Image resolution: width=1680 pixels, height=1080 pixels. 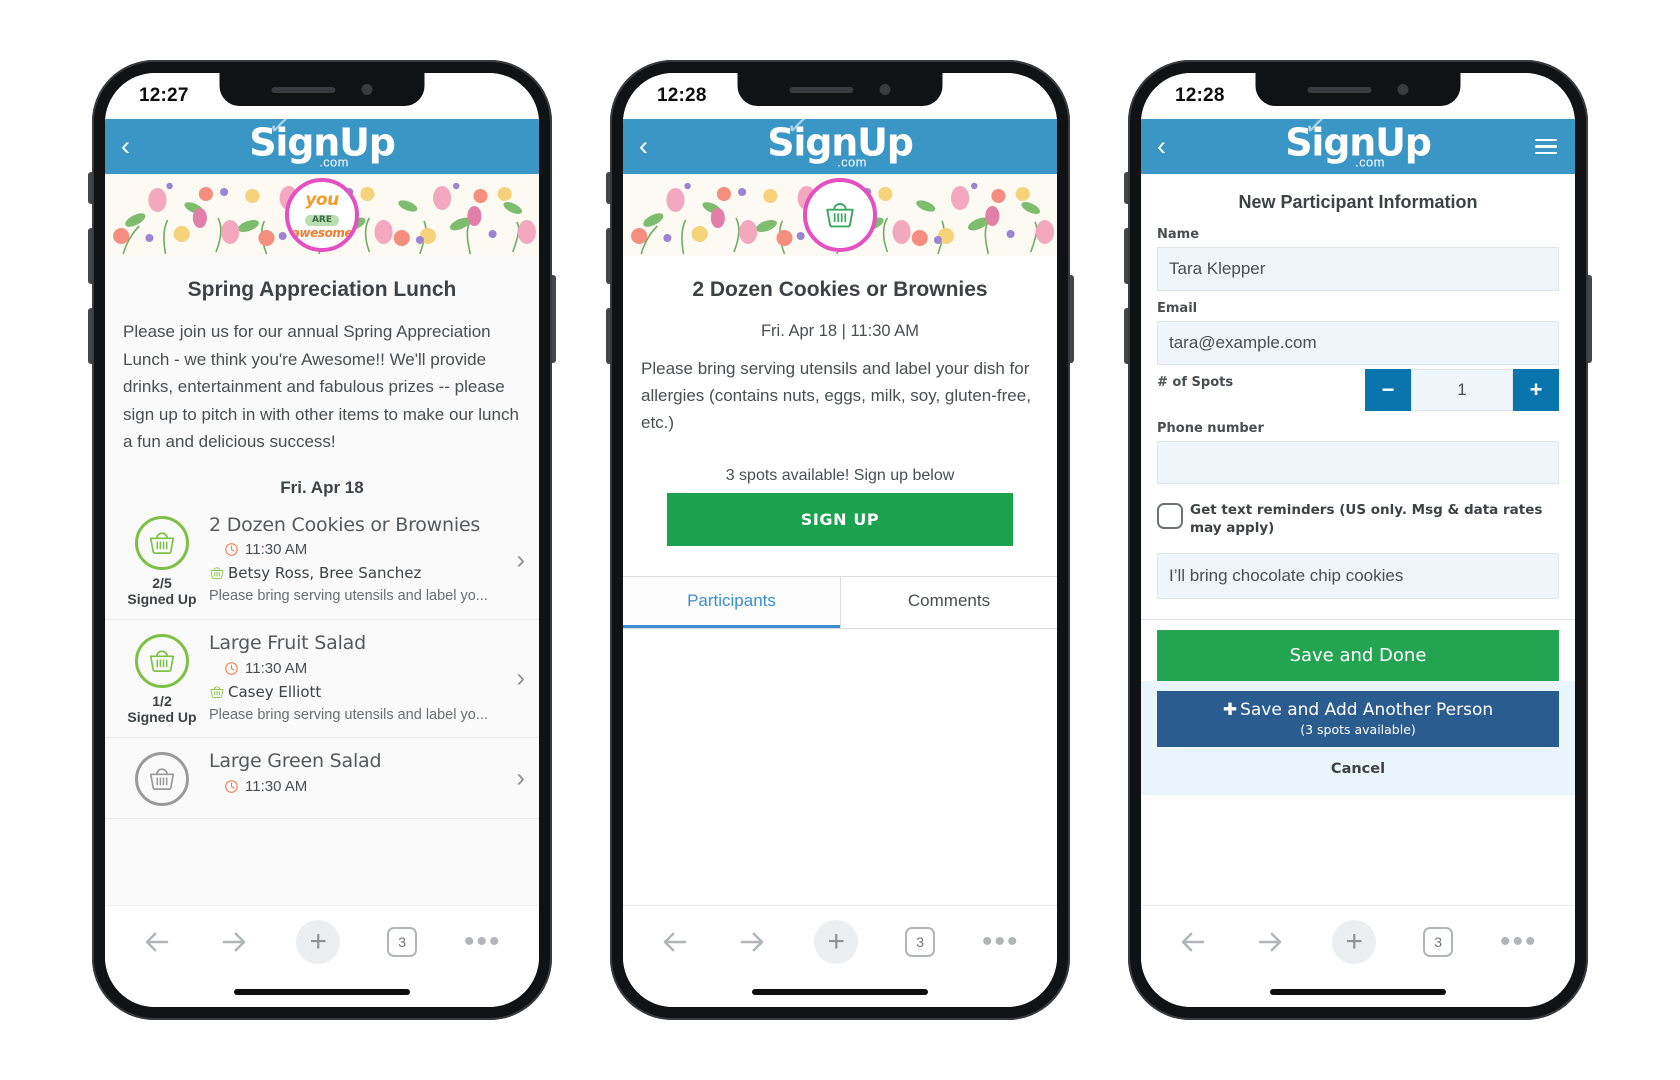 What do you see at coordinates (1200, 95) in the screenshot?
I see `status-time: 12:28` at bounding box center [1200, 95].